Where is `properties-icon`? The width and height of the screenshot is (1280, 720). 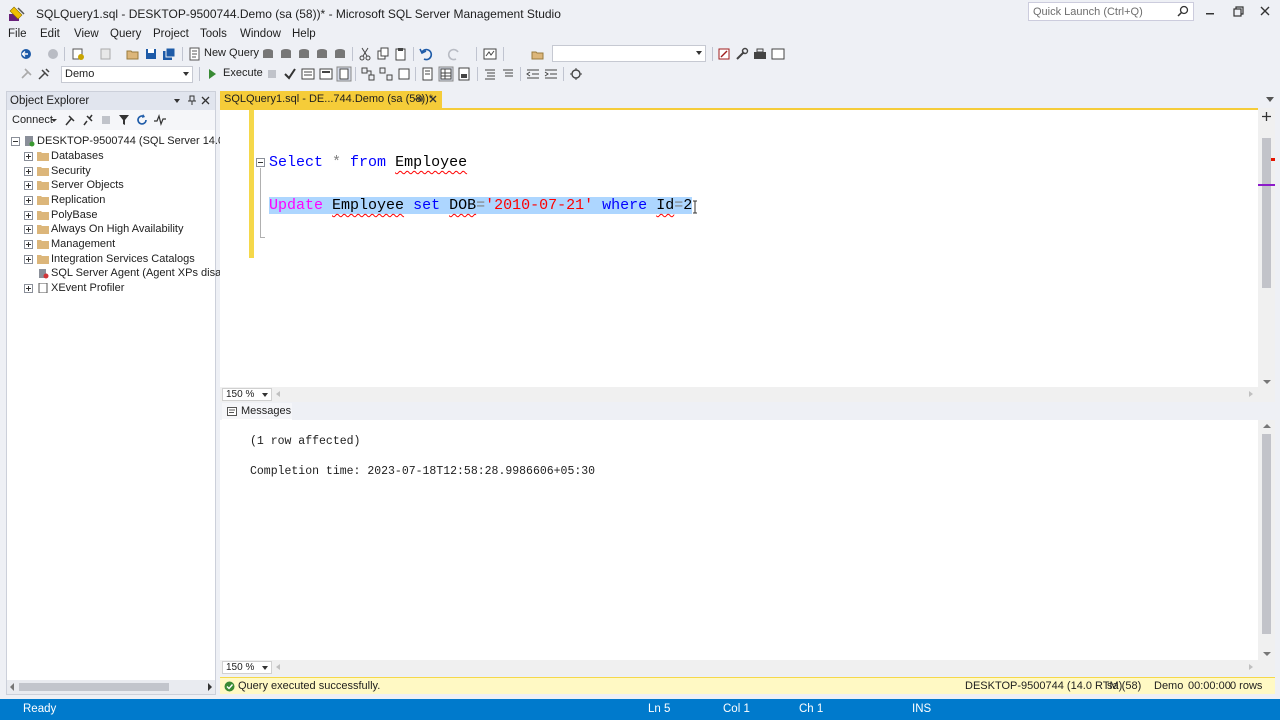 properties-icon is located at coordinates (742, 54).